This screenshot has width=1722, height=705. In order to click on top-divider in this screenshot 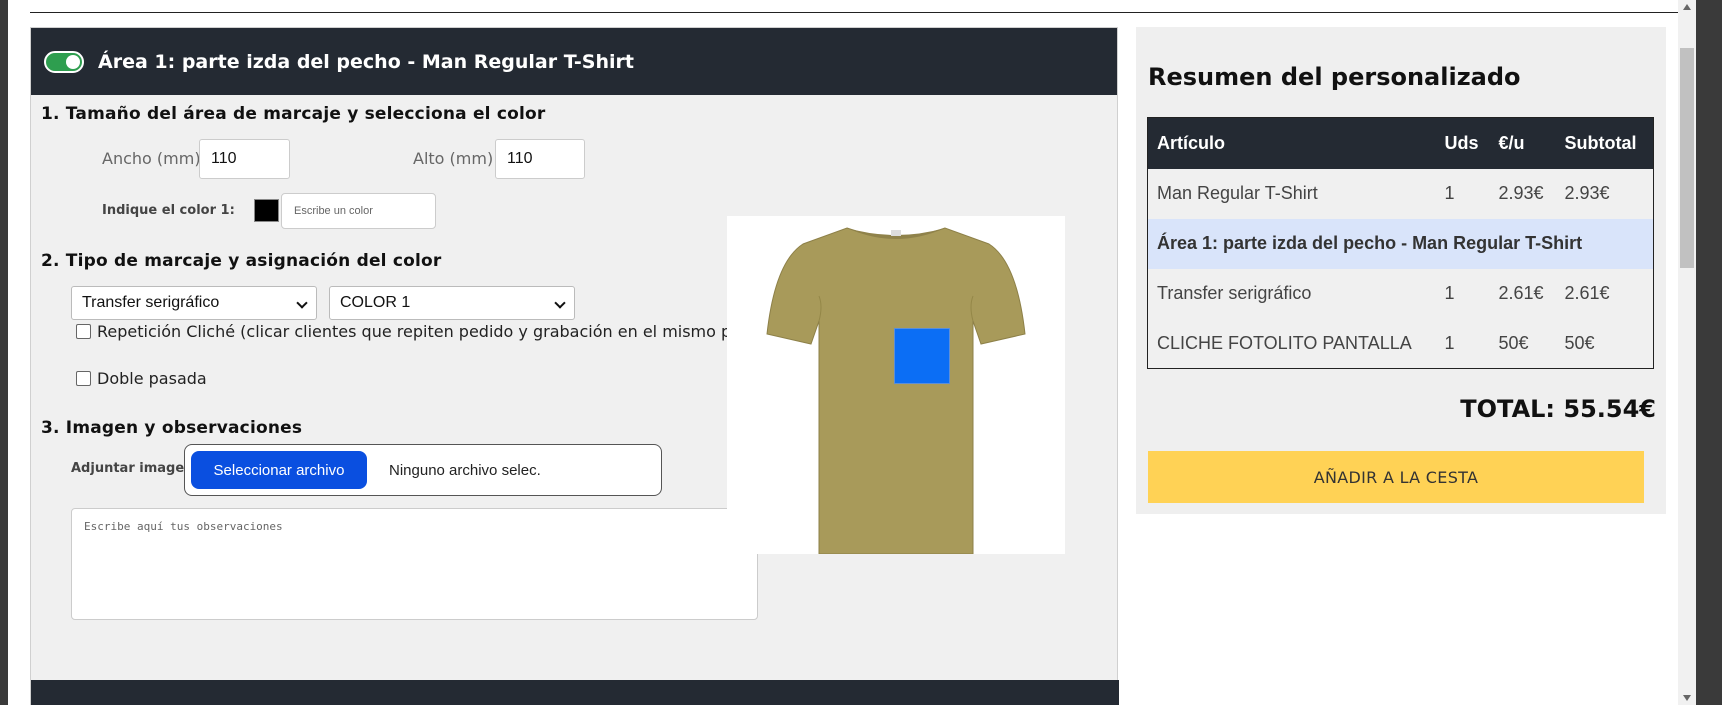, I will do `click(855, 12)`.